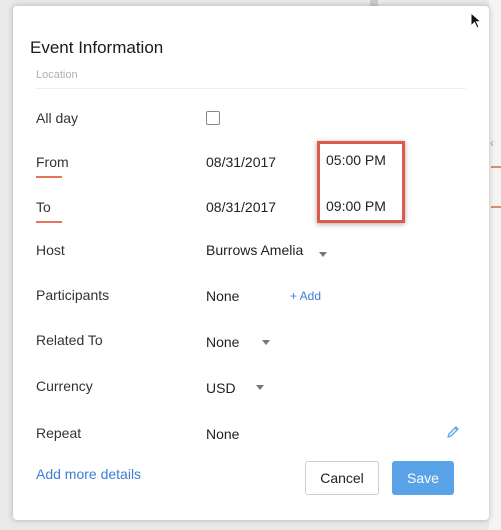 The width and height of the screenshot is (501, 530). I want to click on location-field: Location, so click(57, 75).